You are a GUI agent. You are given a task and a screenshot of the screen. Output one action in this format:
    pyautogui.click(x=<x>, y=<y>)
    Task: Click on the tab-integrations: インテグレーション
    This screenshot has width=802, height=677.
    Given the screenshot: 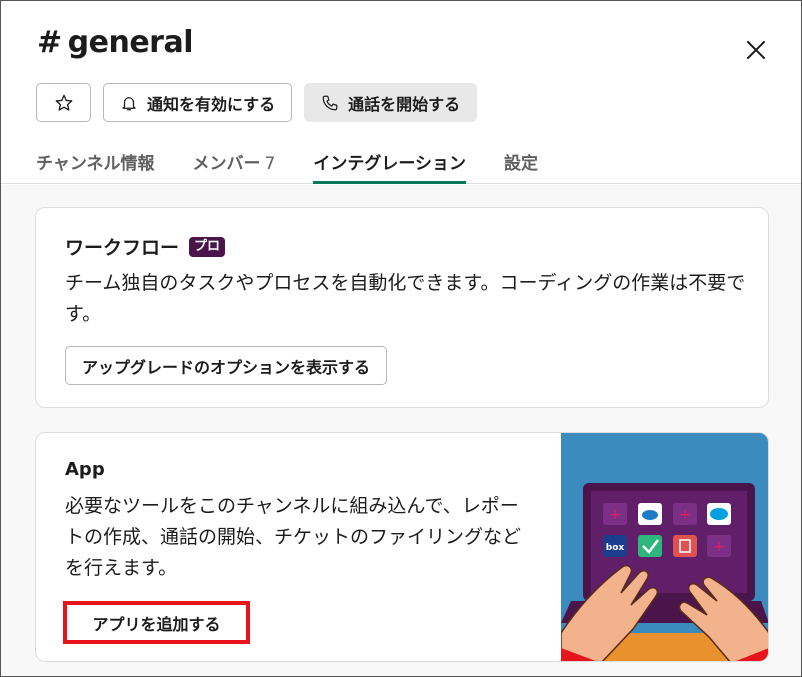 What is the action you would take?
    pyautogui.click(x=389, y=162)
    